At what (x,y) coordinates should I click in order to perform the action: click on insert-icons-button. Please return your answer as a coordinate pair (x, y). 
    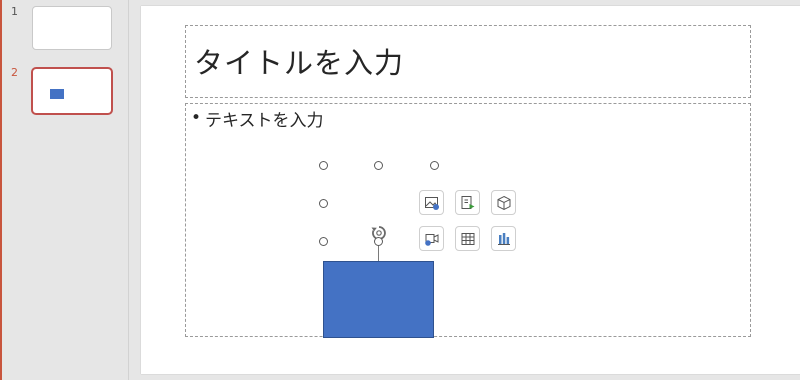
    Looking at the image, I should click on (467, 202).